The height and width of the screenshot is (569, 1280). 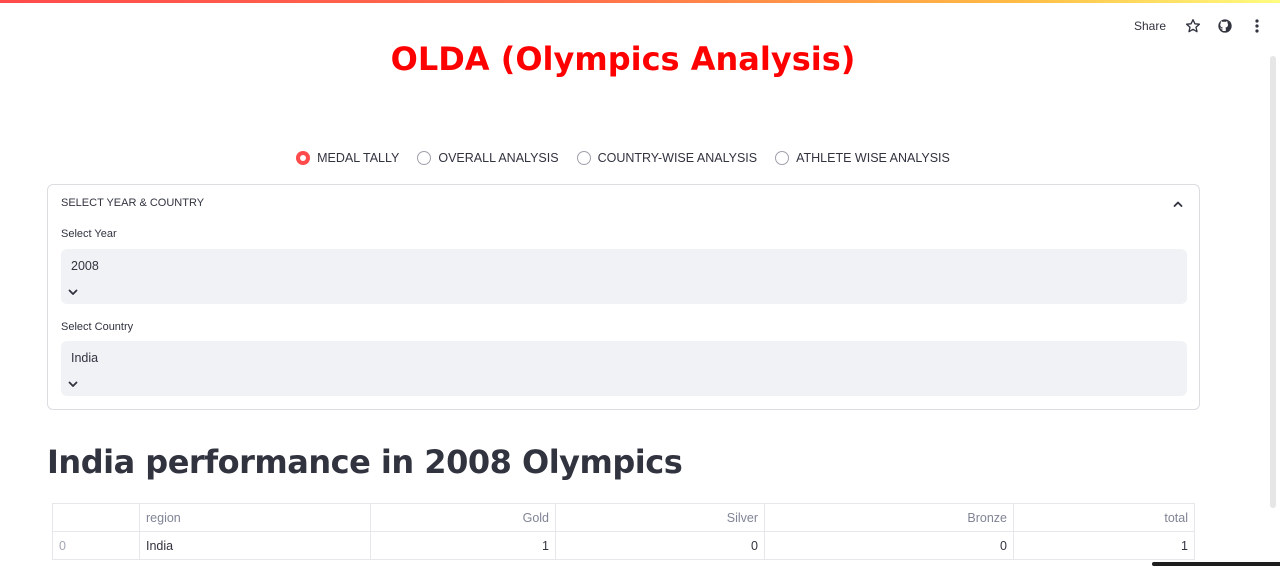 What do you see at coordinates (358, 158) in the screenshot?
I see `radio-label: MEDAL TALLY` at bounding box center [358, 158].